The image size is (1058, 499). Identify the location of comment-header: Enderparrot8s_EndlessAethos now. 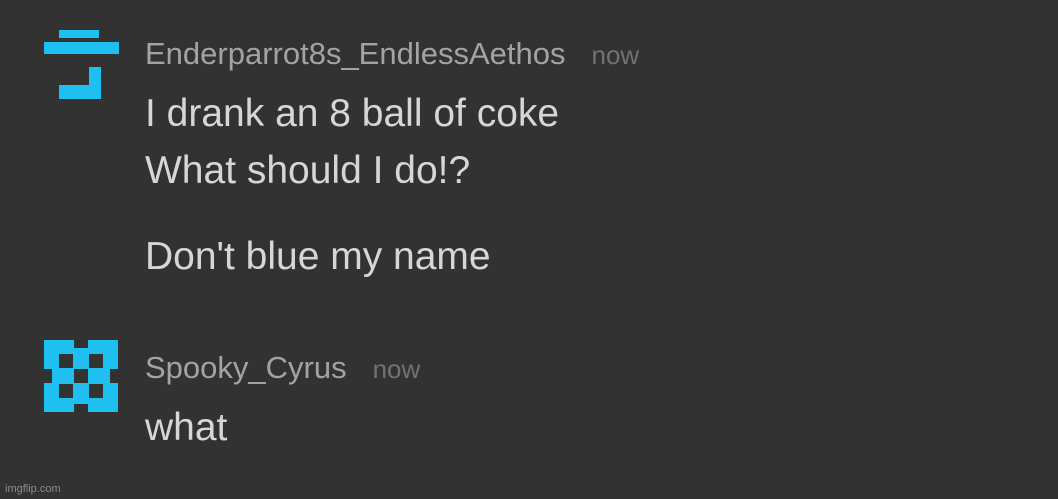
(392, 54).